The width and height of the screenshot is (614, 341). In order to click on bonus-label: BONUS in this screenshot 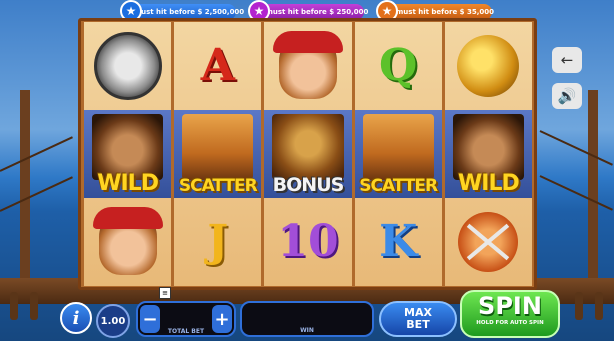, I will do `click(308, 184)`.